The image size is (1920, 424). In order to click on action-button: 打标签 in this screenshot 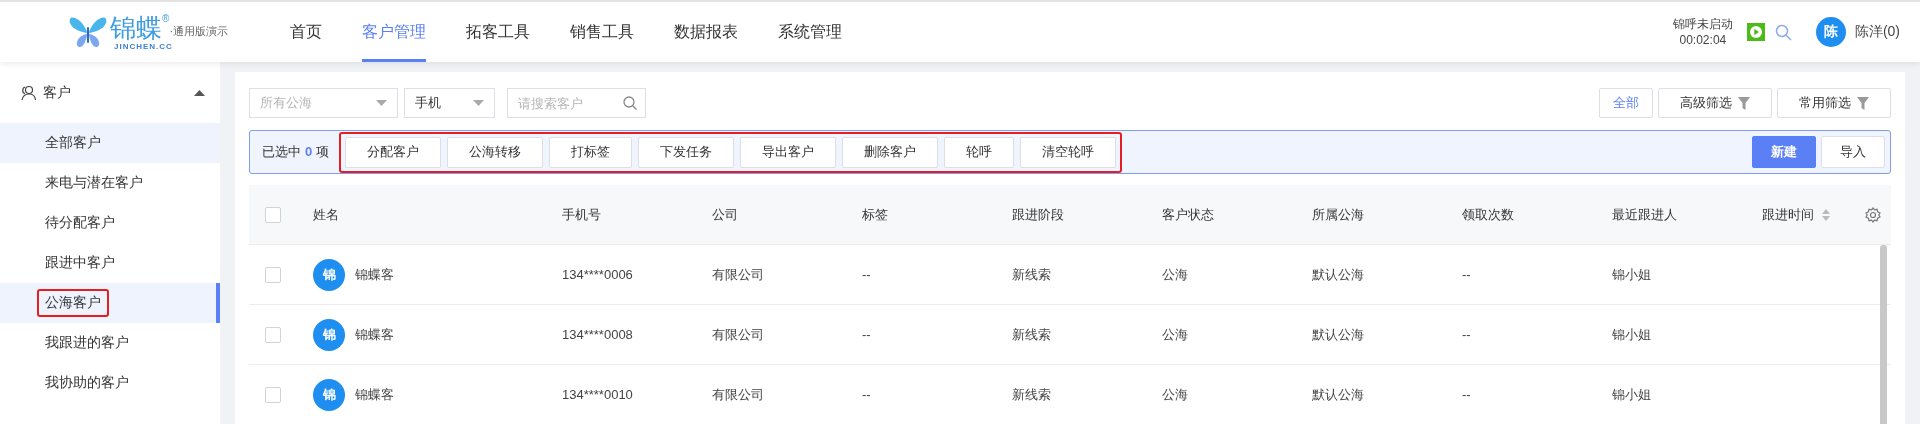, I will do `click(591, 152)`.